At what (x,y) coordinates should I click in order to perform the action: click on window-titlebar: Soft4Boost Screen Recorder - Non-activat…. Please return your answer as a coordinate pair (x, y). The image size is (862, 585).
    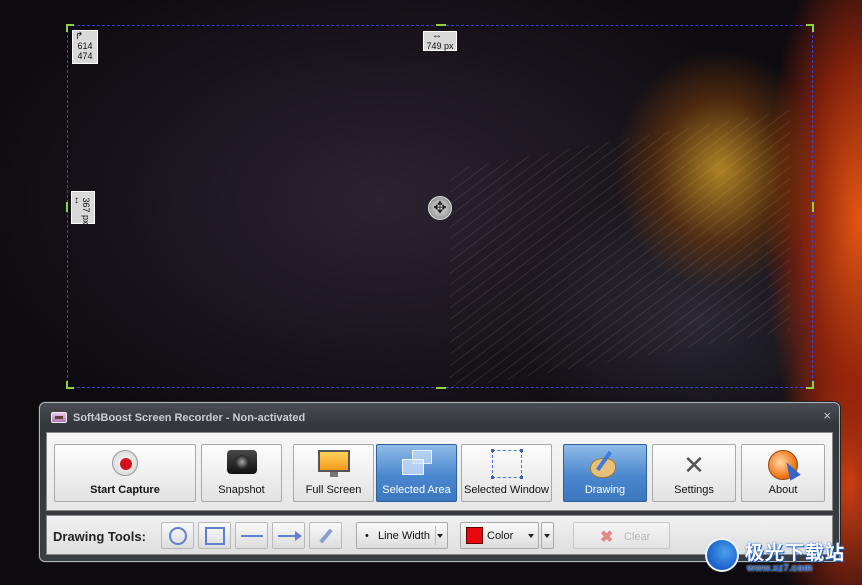
    Looking at the image, I should click on (439, 417).